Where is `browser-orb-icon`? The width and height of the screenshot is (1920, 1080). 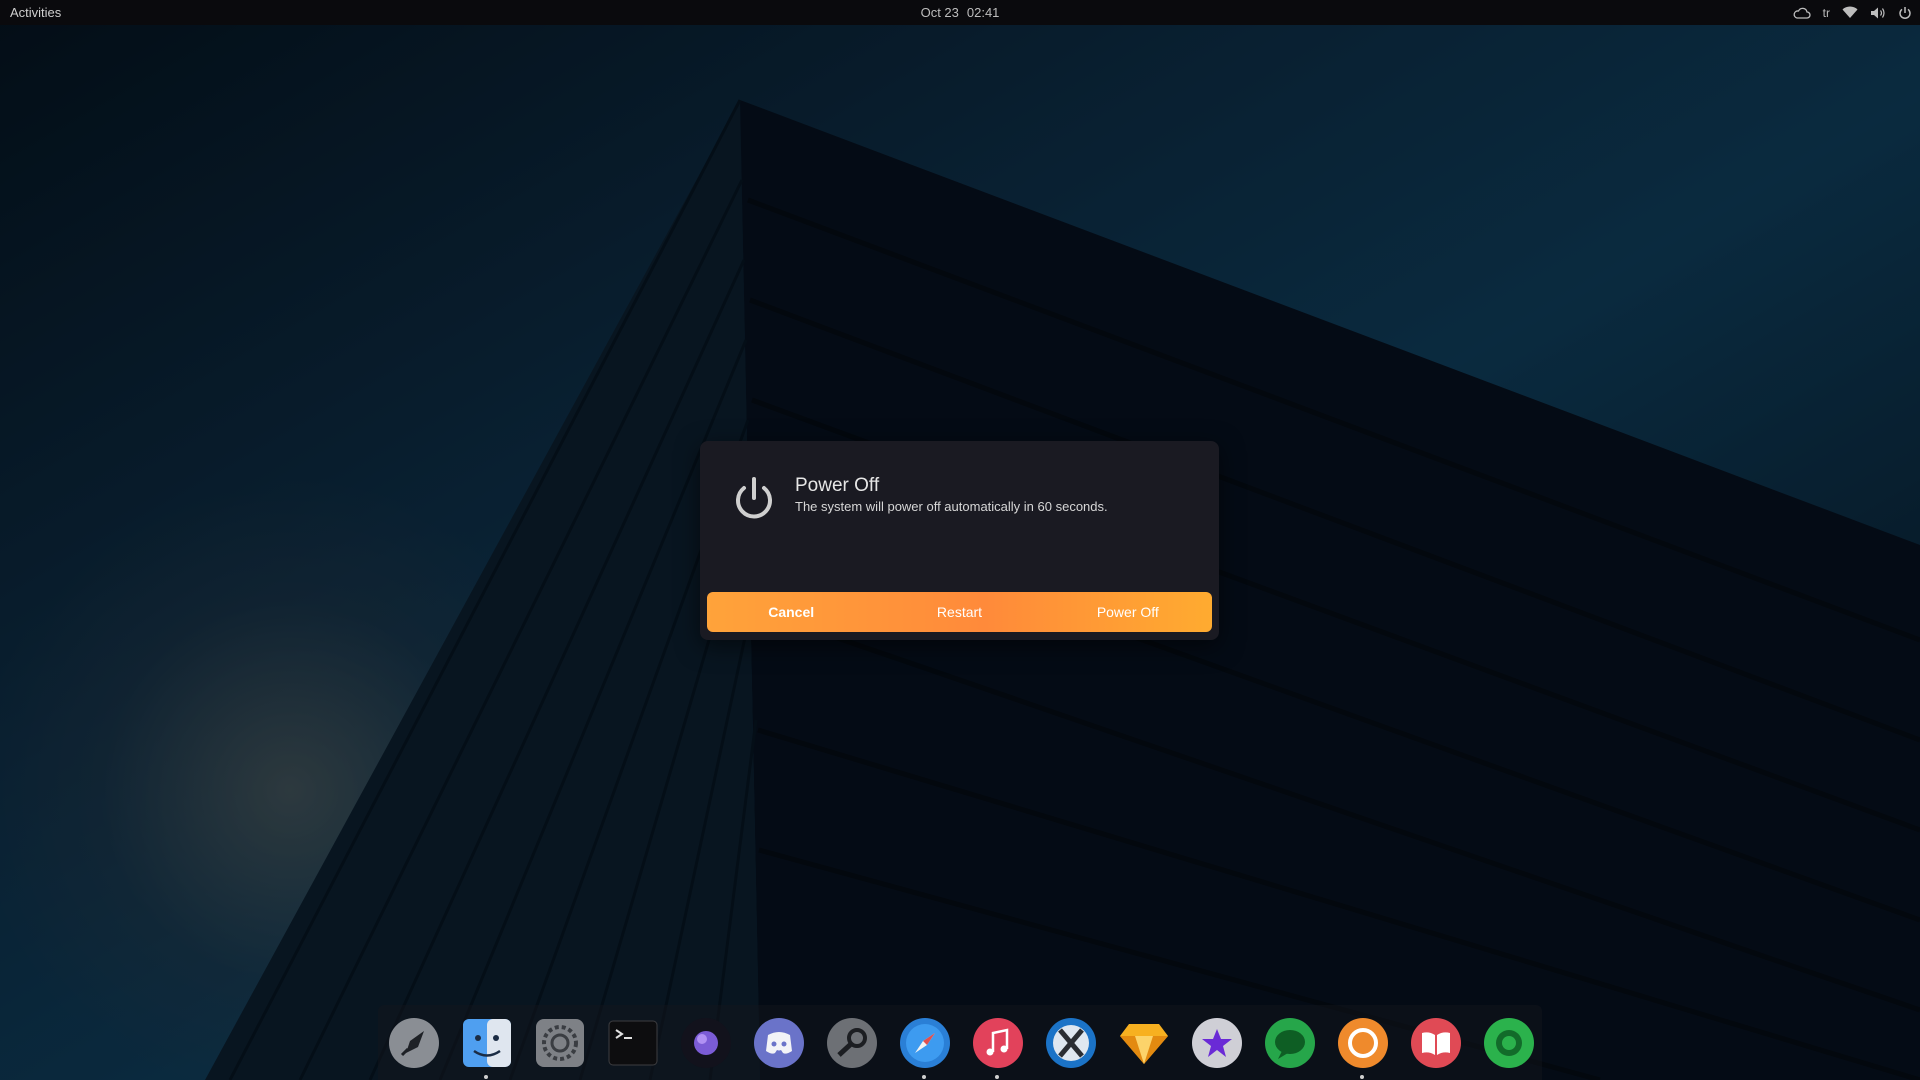 browser-orb-icon is located at coordinates (705, 1042).